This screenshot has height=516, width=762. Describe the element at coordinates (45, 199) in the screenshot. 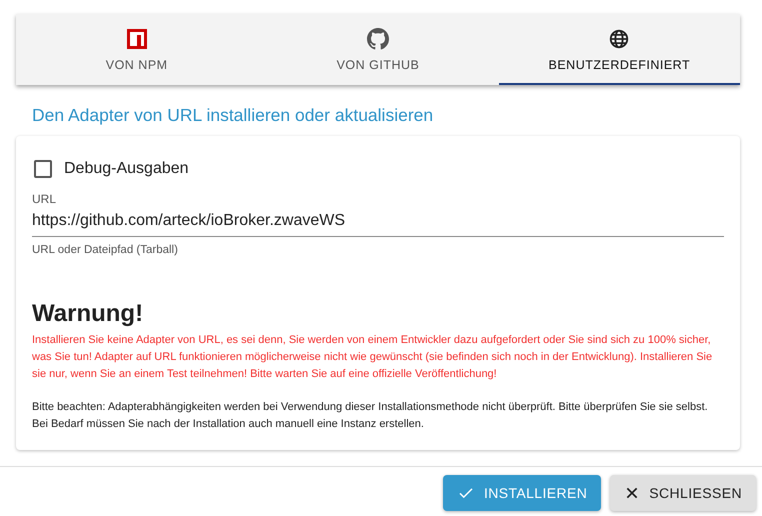

I see `field-label: URL` at that location.